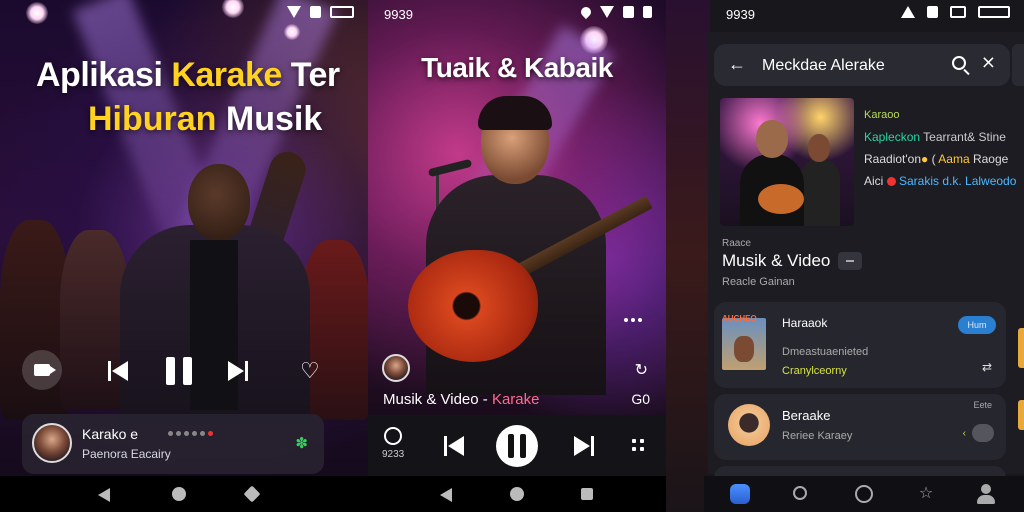 This screenshot has width=1024, height=512. Describe the element at coordinates (805, 323) in the screenshot. I see `list-item-title: Haraaok` at that location.